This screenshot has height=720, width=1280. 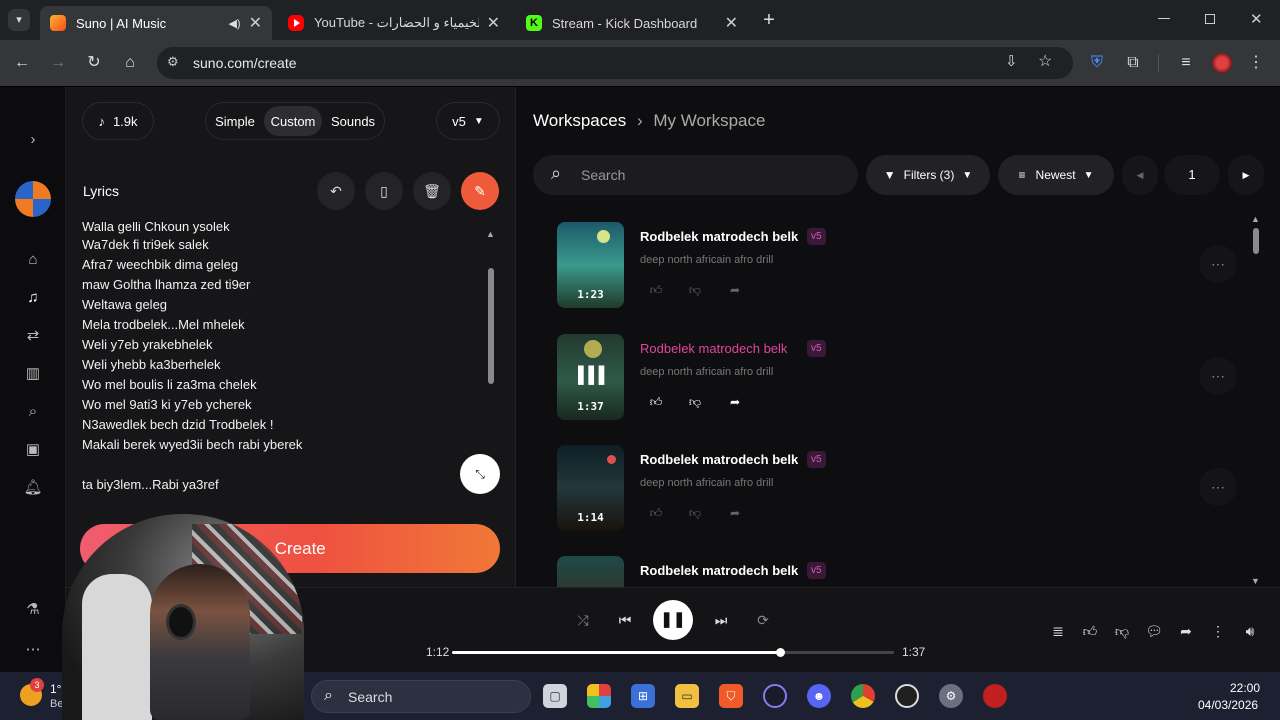 What do you see at coordinates (599, 696) in the screenshot?
I see `widgets-icon` at bounding box center [599, 696].